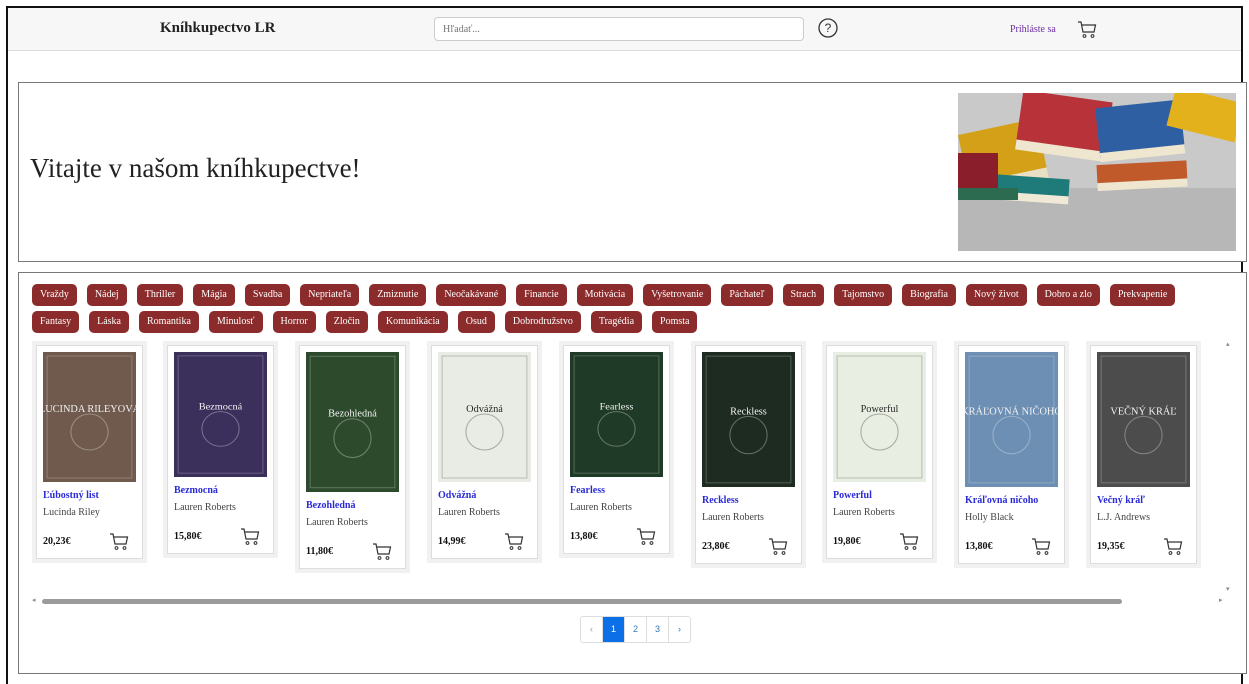  What do you see at coordinates (541, 295) in the screenshot?
I see `category-tag: Financie` at bounding box center [541, 295].